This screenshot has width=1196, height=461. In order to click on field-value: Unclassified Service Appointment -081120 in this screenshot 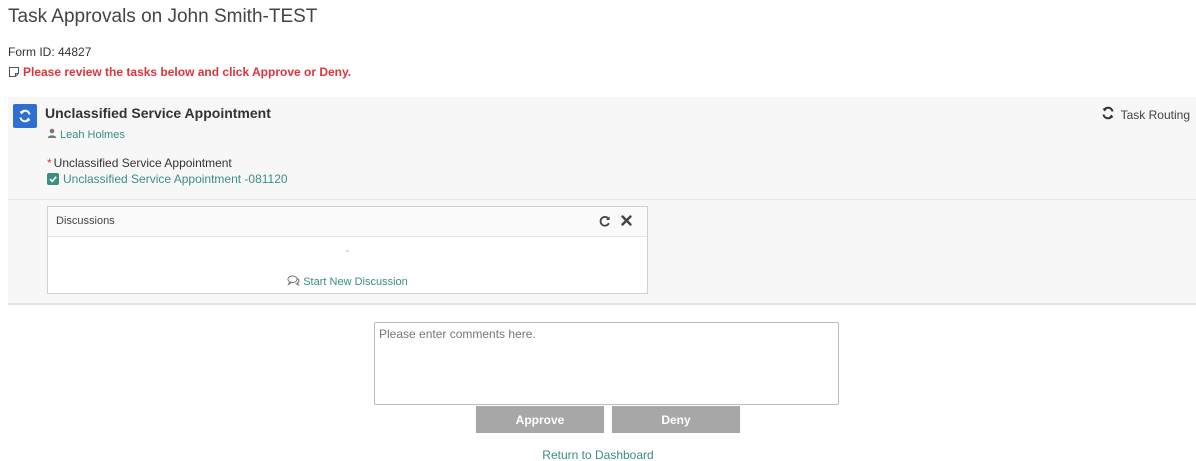, I will do `click(167, 179)`.